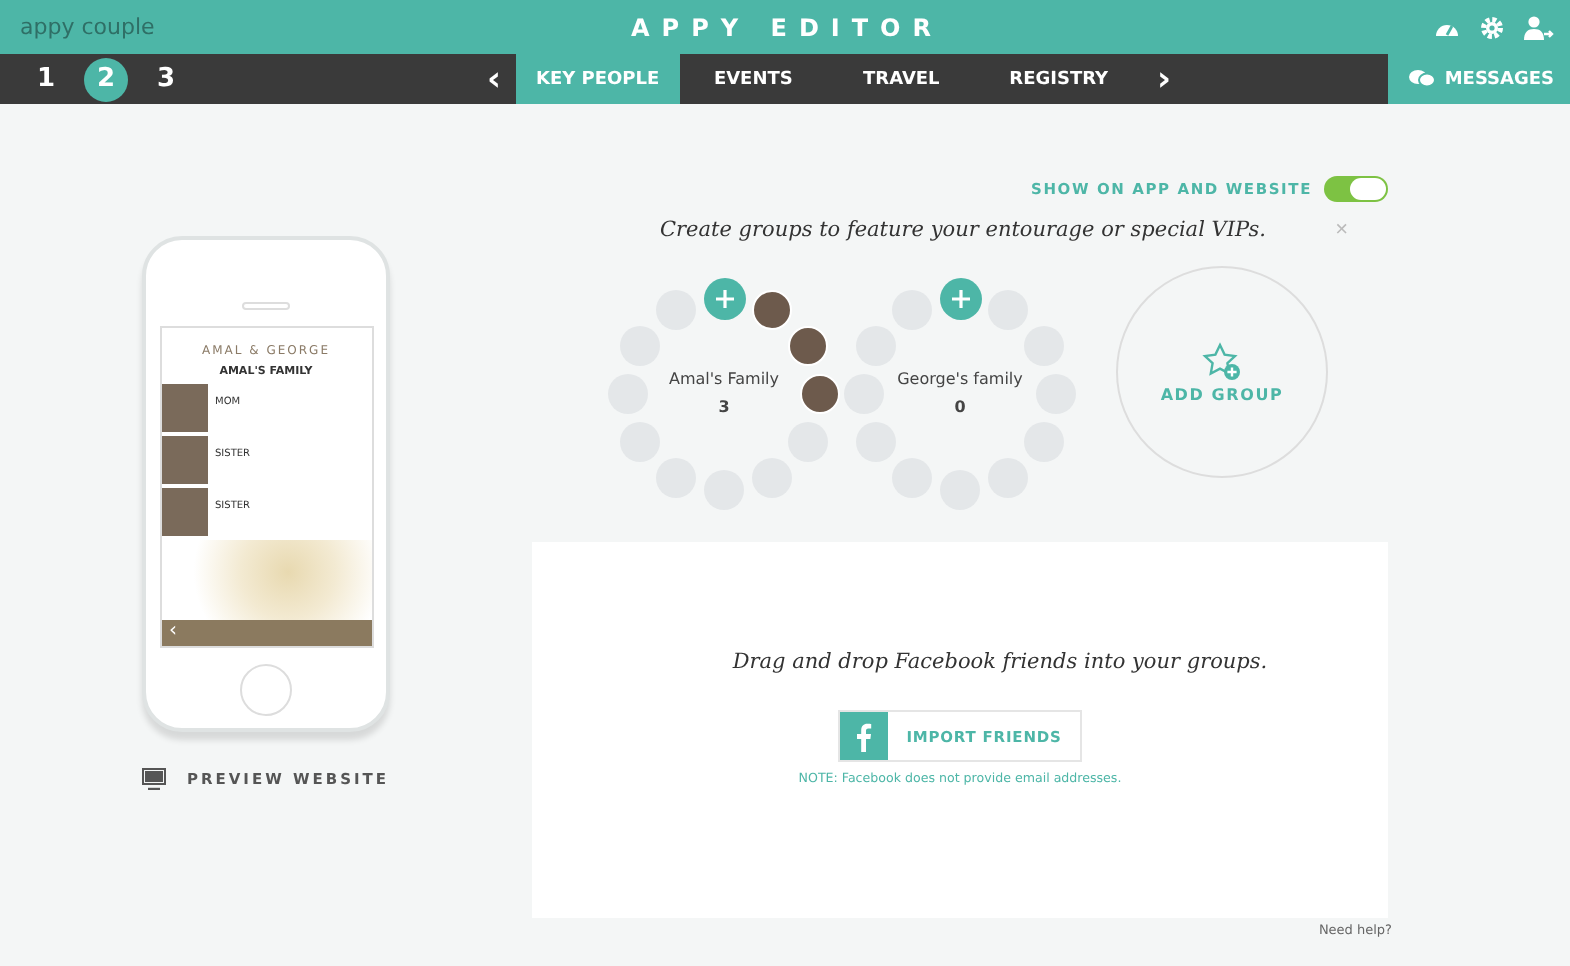 This screenshot has height=966, width=1570. I want to click on back-bar: ‹, so click(266, 633).